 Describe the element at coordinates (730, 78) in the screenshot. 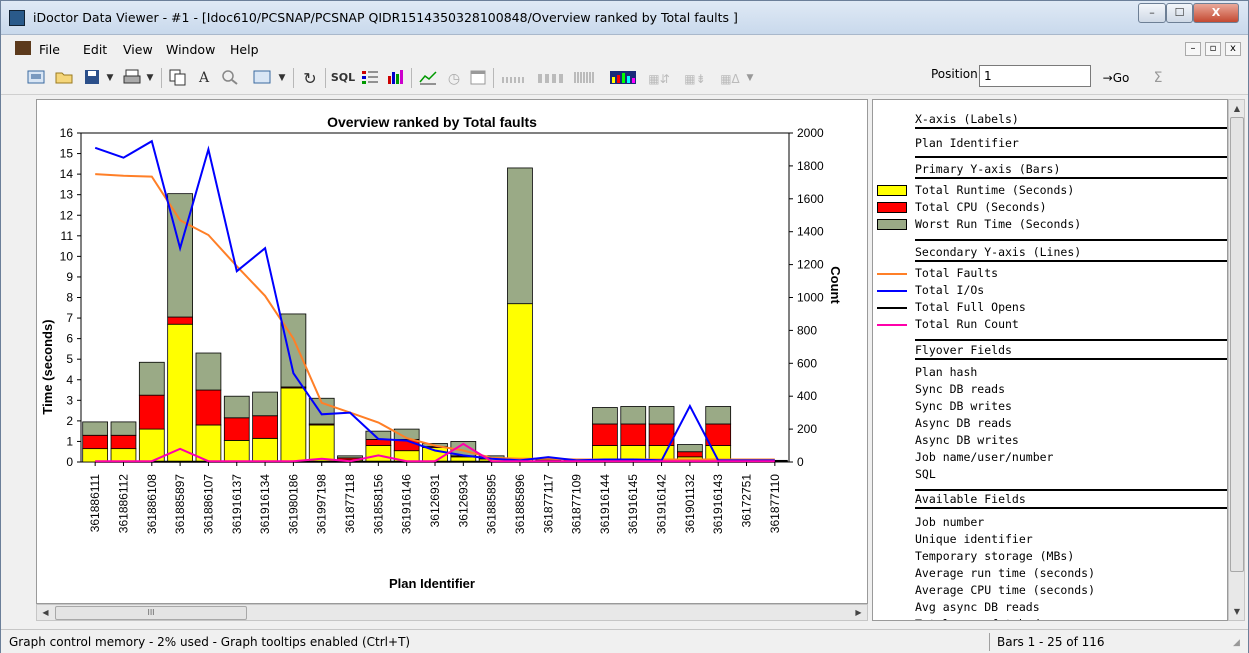

I see `delta-bars-icon: ▦Δ` at that location.